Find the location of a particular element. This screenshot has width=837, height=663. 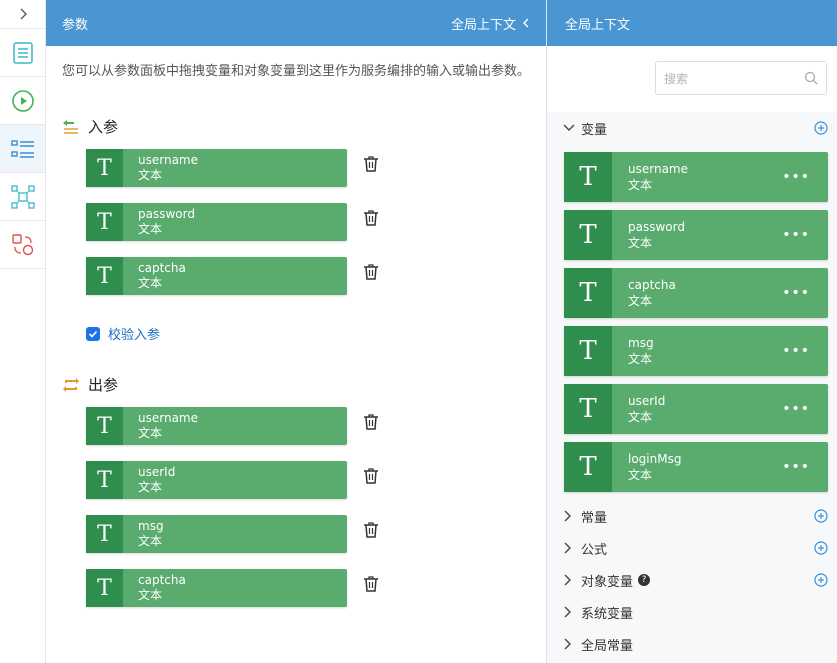

group-label: 全局常量 is located at coordinates (607, 646).